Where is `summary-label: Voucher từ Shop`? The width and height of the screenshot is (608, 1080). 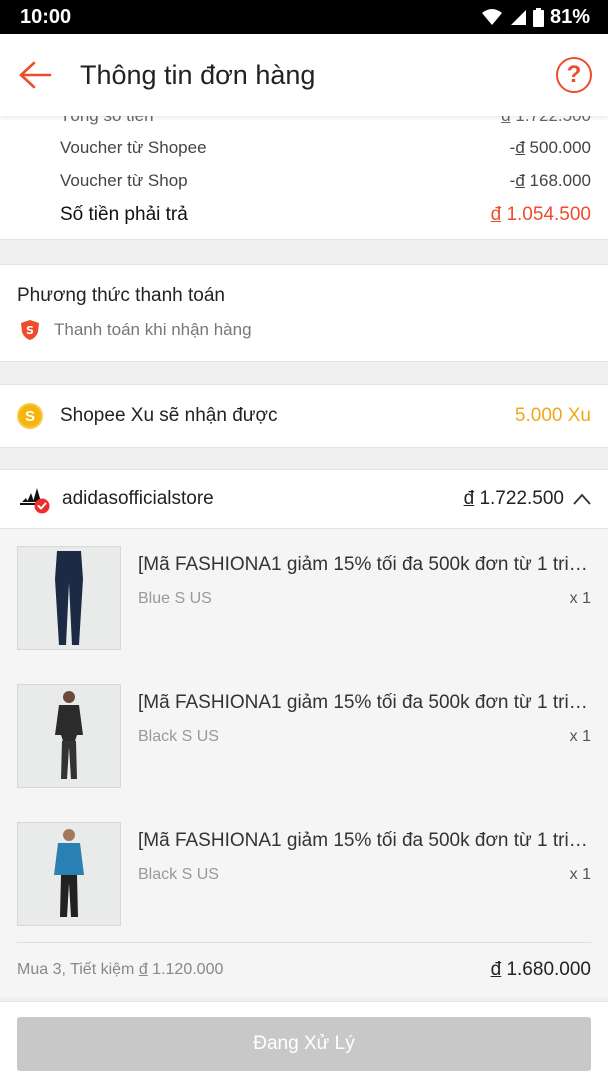 summary-label: Voucher từ Shop is located at coordinates (124, 180).